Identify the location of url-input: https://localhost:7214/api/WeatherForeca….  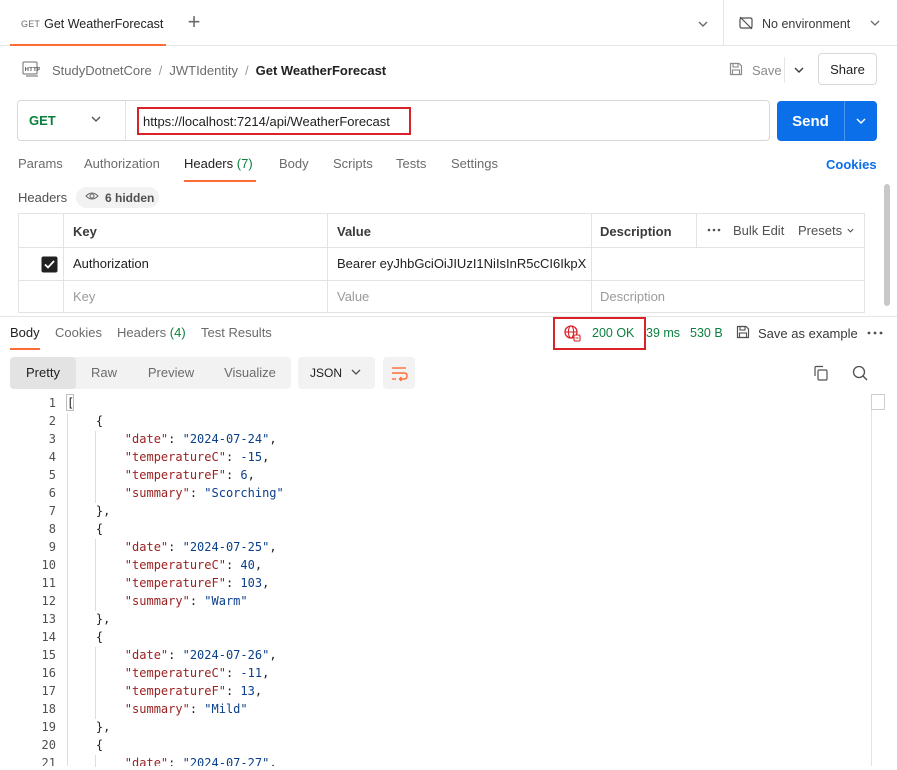
(274, 121).